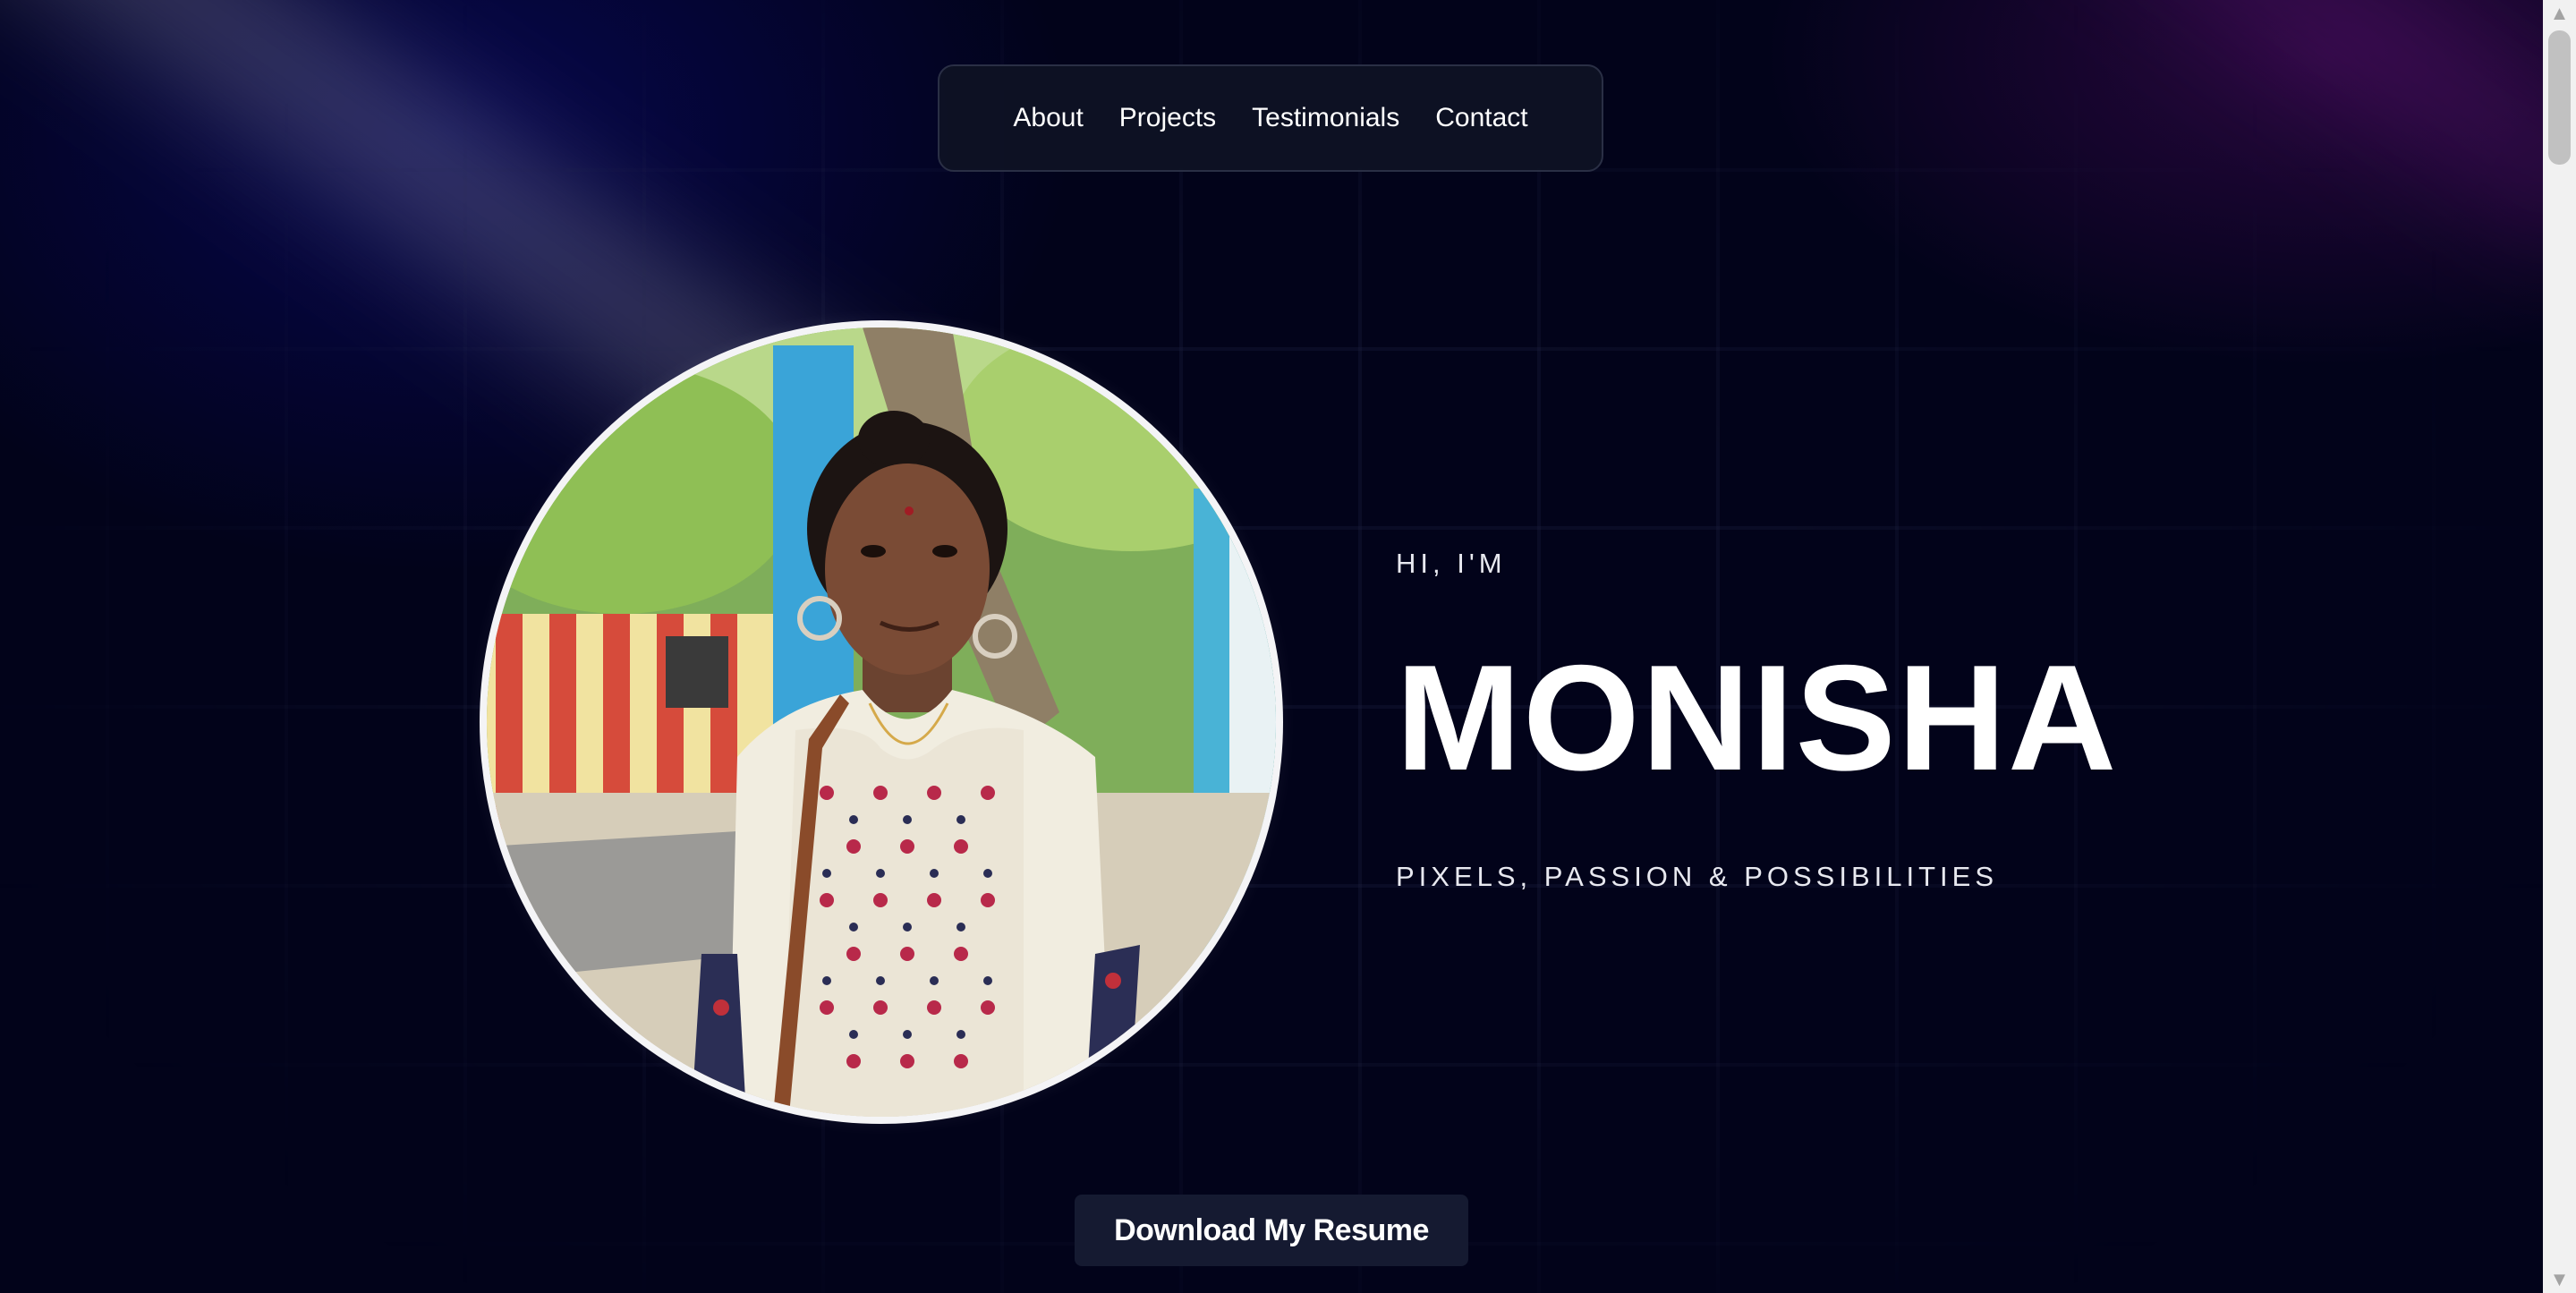 Image resolution: width=2576 pixels, height=1293 pixels. What do you see at coordinates (1697, 877) in the screenshot?
I see `hero-tagline: PIXELS, PASSION & POSSIBILITIES` at bounding box center [1697, 877].